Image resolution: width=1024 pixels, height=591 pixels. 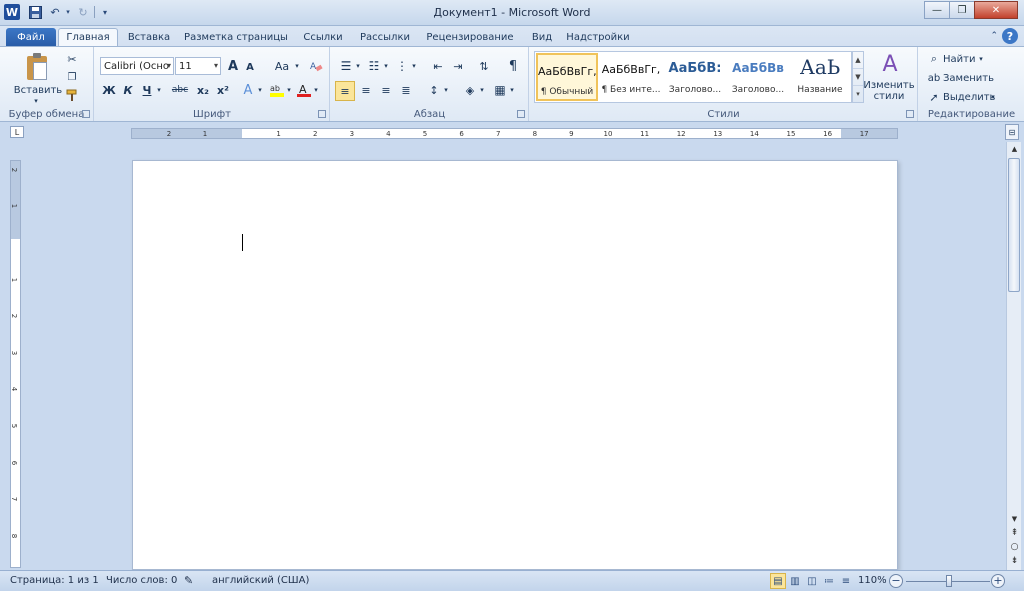 What do you see at coordinates (233, 66) in the screenshot?
I see `grow-font-button: A` at bounding box center [233, 66].